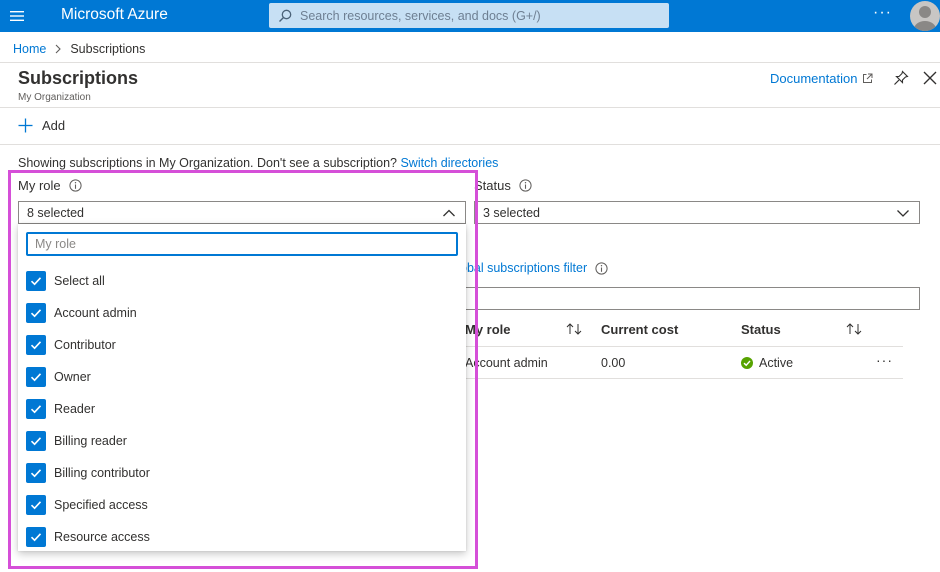 Image resolution: width=940 pixels, height=572 pixels. Describe the element at coordinates (39, 185) in the screenshot. I see `my-role-label: My role` at that location.